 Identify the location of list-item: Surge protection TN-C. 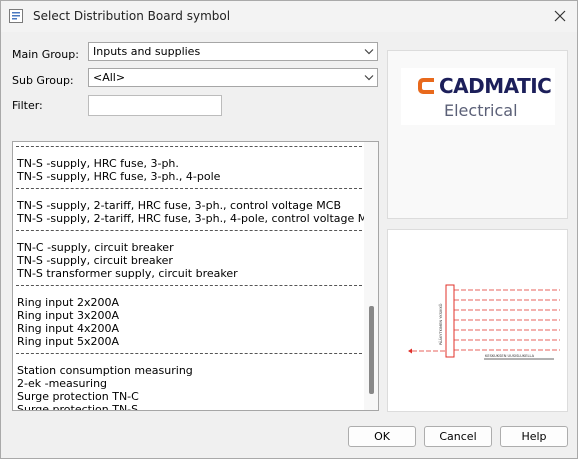
(78, 396).